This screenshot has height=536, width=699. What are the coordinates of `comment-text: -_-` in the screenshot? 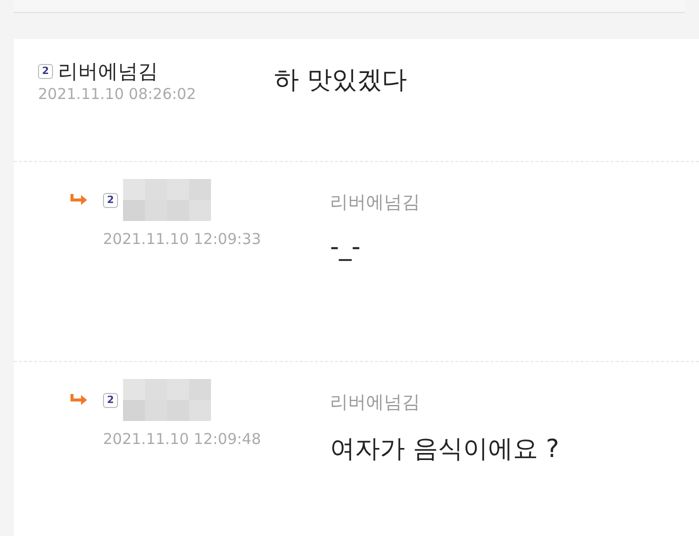 It's located at (346, 246).